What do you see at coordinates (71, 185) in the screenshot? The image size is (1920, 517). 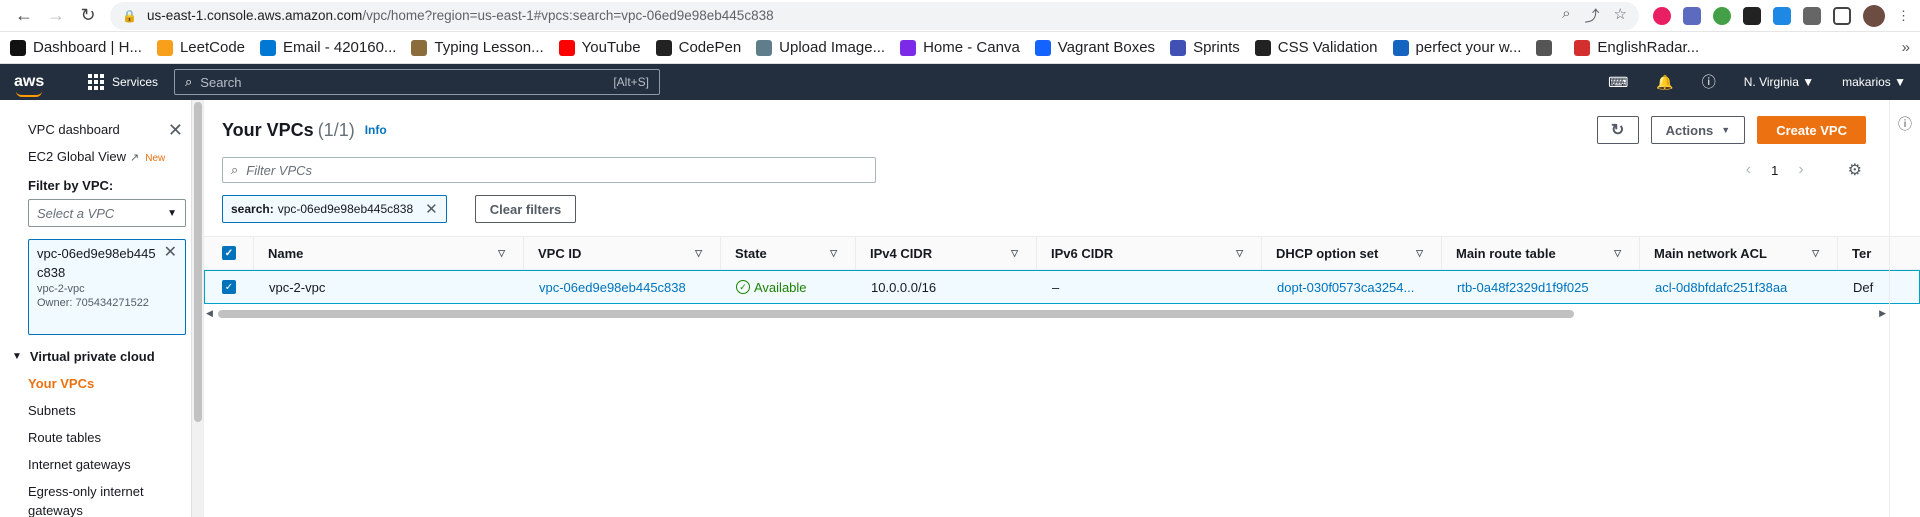 I see `filter-by-vpc-label: Filter by VPC:` at bounding box center [71, 185].